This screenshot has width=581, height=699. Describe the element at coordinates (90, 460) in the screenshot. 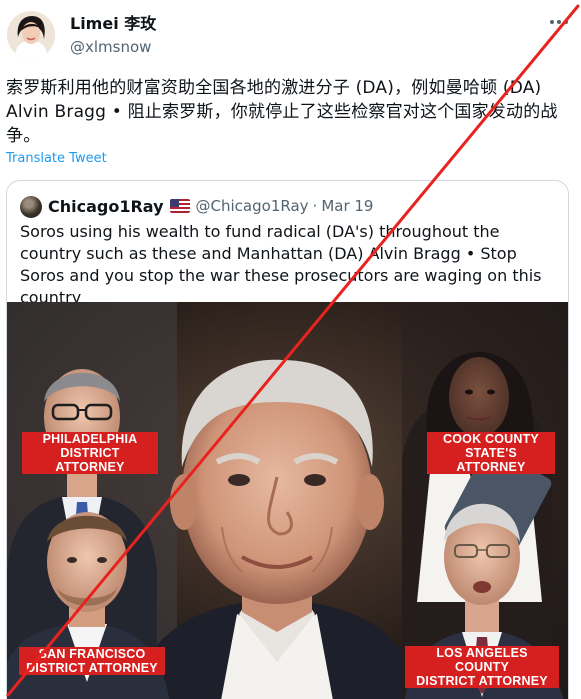

I see `label-philadelphia-line2: DISTRICT ATTORNEY` at that location.